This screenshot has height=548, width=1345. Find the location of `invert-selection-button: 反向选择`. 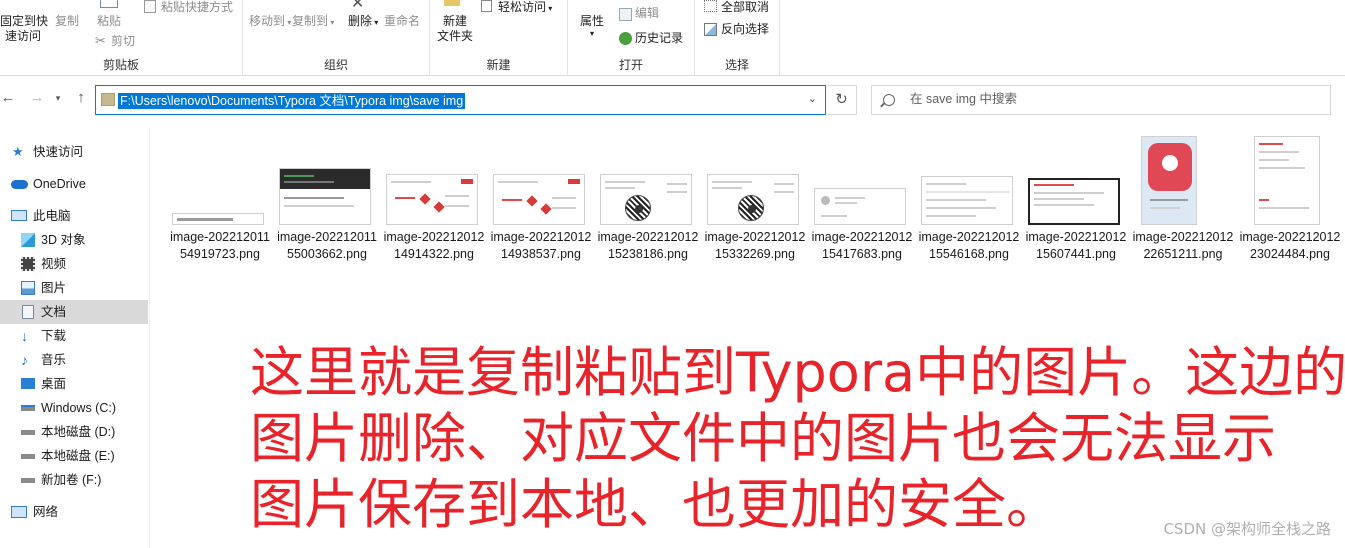

invert-selection-button: 反向选择 is located at coordinates (745, 29).